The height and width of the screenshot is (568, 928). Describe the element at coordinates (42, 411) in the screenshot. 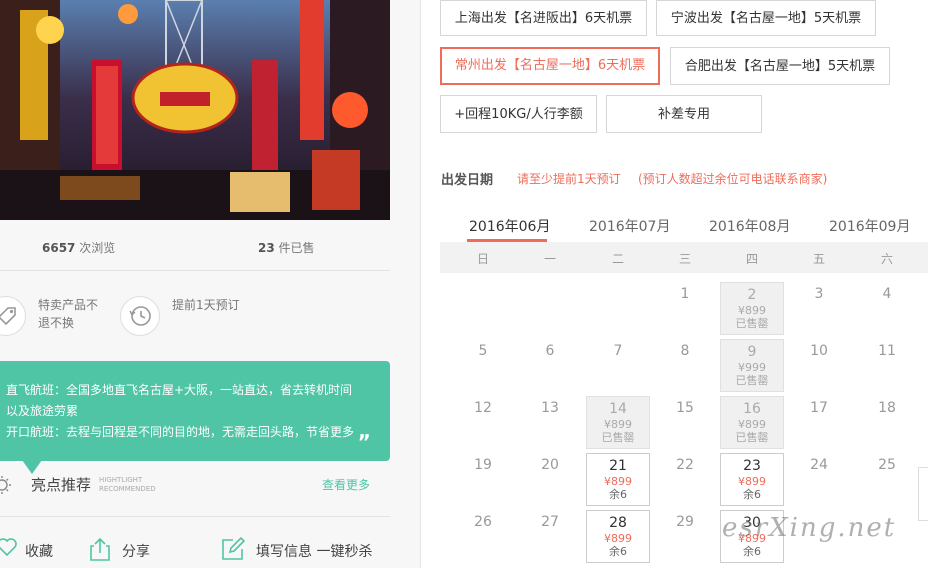

I see `note-line: 以及旅途劳累` at that location.